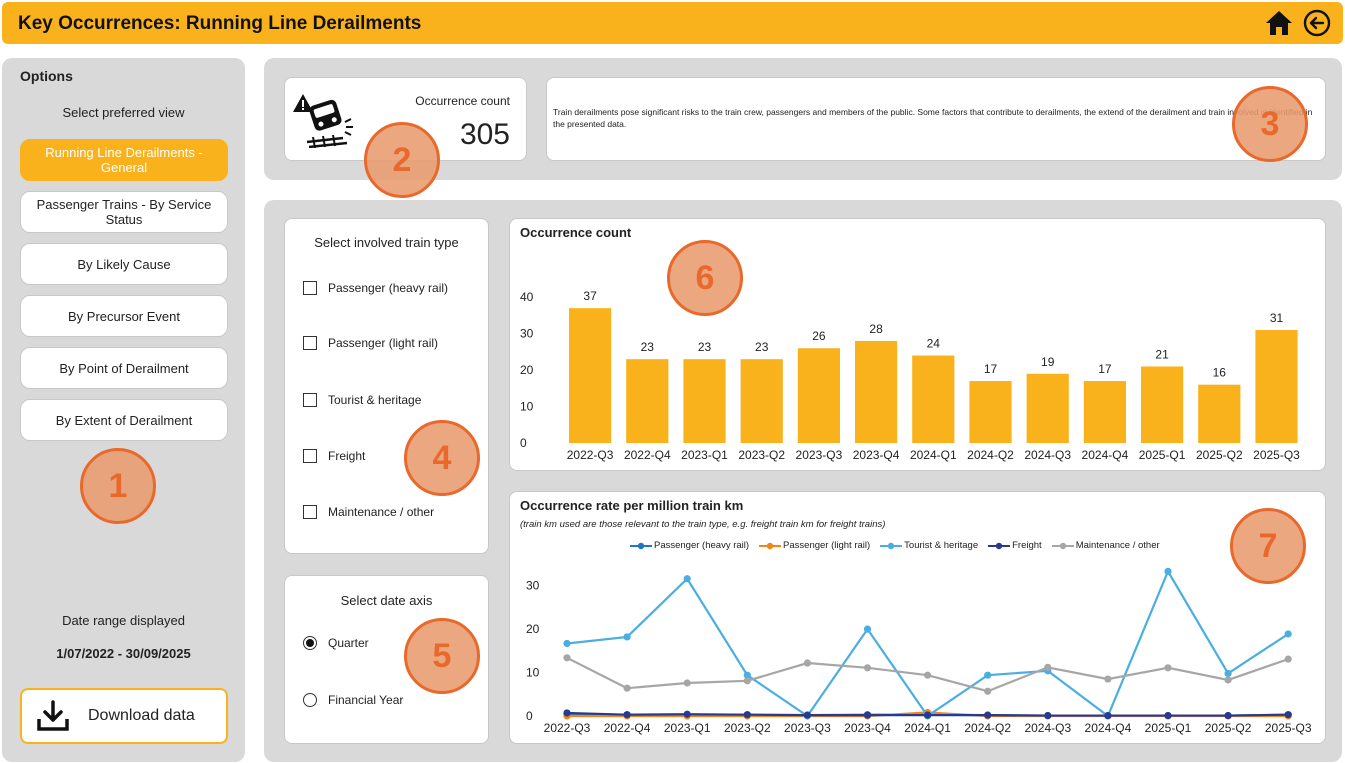  What do you see at coordinates (381, 512) in the screenshot?
I see `checkbox-label: Maintenance / other` at bounding box center [381, 512].